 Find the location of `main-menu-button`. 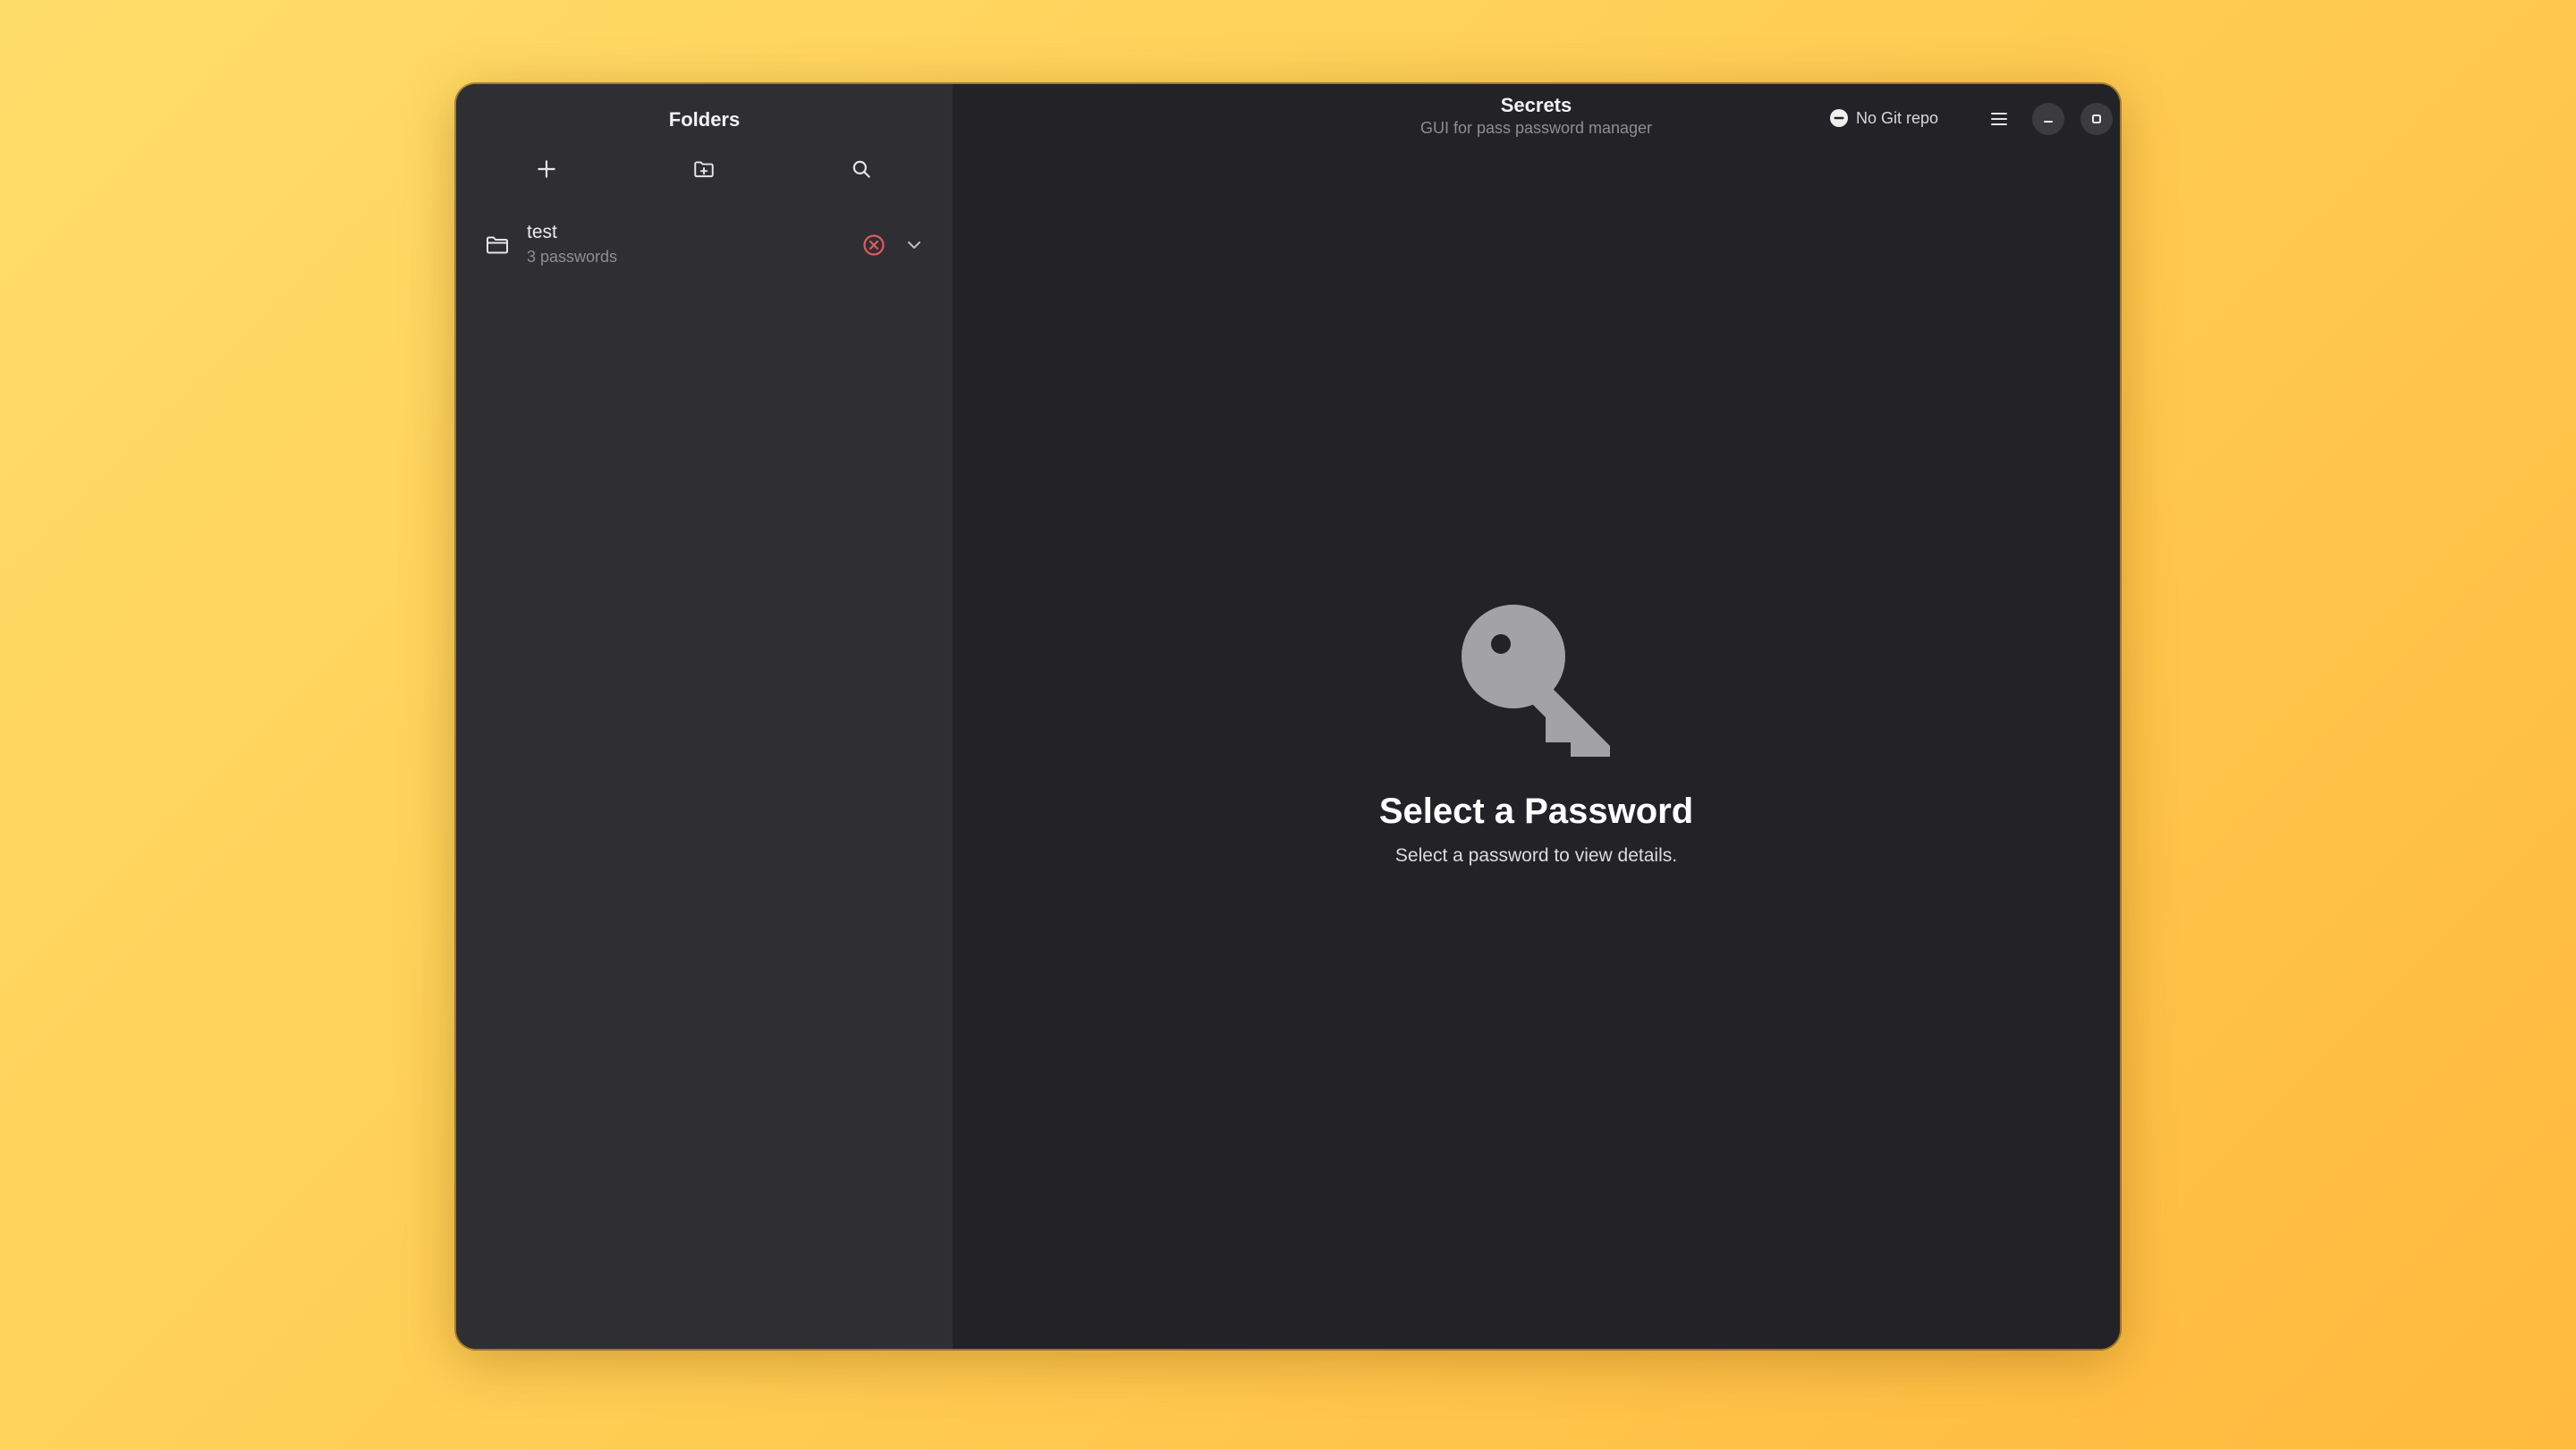

main-menu-button is located at coordinates (1999, 119).